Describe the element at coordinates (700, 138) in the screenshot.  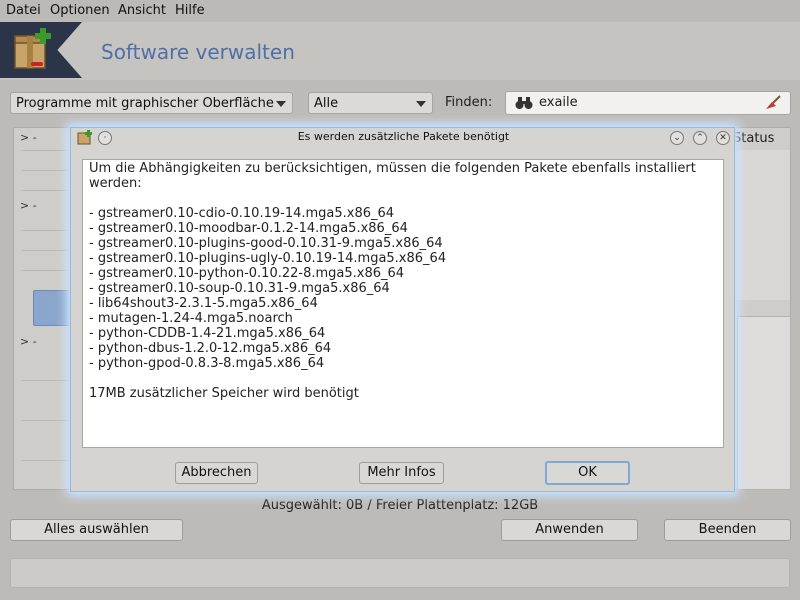
I see `maximize-icon: ⌃` at that location.